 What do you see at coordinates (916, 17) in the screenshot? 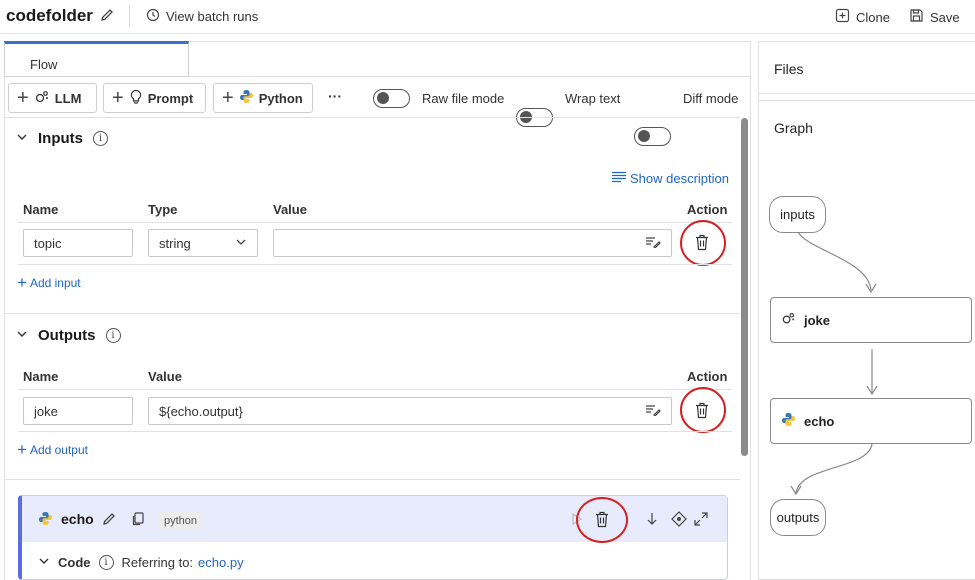
I see `save-icon` at bounding box center [916, 17].